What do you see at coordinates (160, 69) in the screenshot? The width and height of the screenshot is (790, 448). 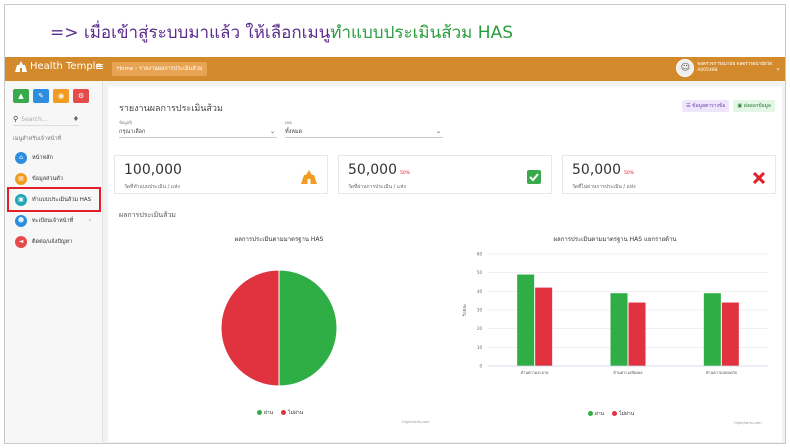 I see `breadcrumb: Home › รายงานผลการประเมินส้วม` at bounding box center [160, 69].